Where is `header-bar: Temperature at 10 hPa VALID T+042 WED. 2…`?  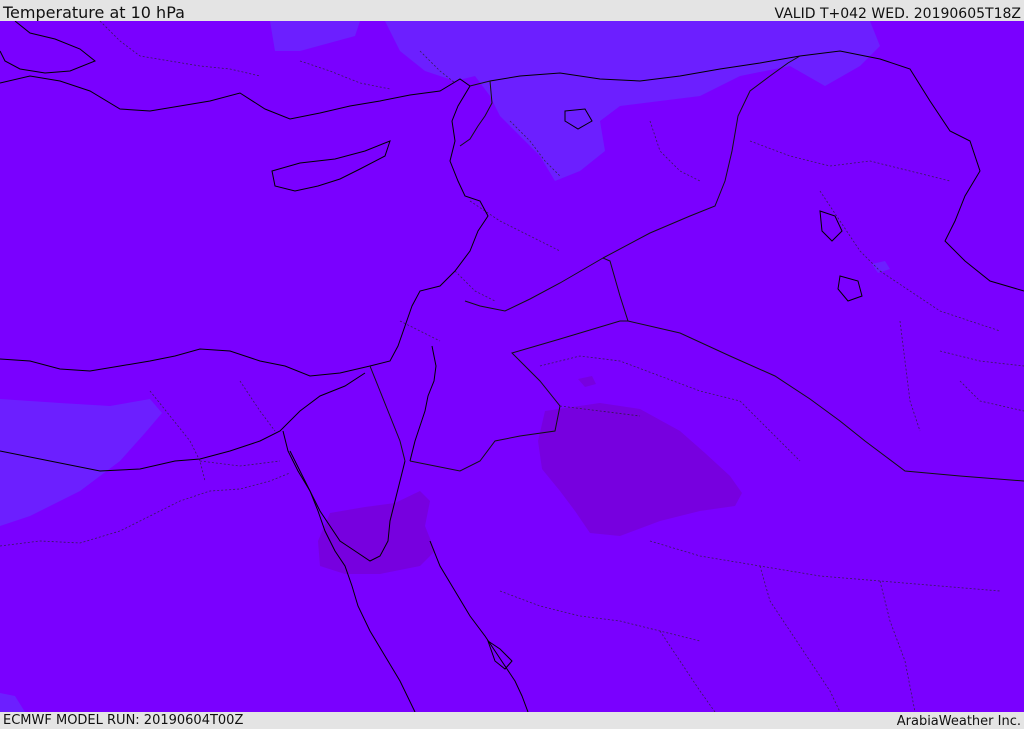
header-bar: Temperature at 10 hPa VALID T+042 WED. 2… is located at coordinates (512, 11).